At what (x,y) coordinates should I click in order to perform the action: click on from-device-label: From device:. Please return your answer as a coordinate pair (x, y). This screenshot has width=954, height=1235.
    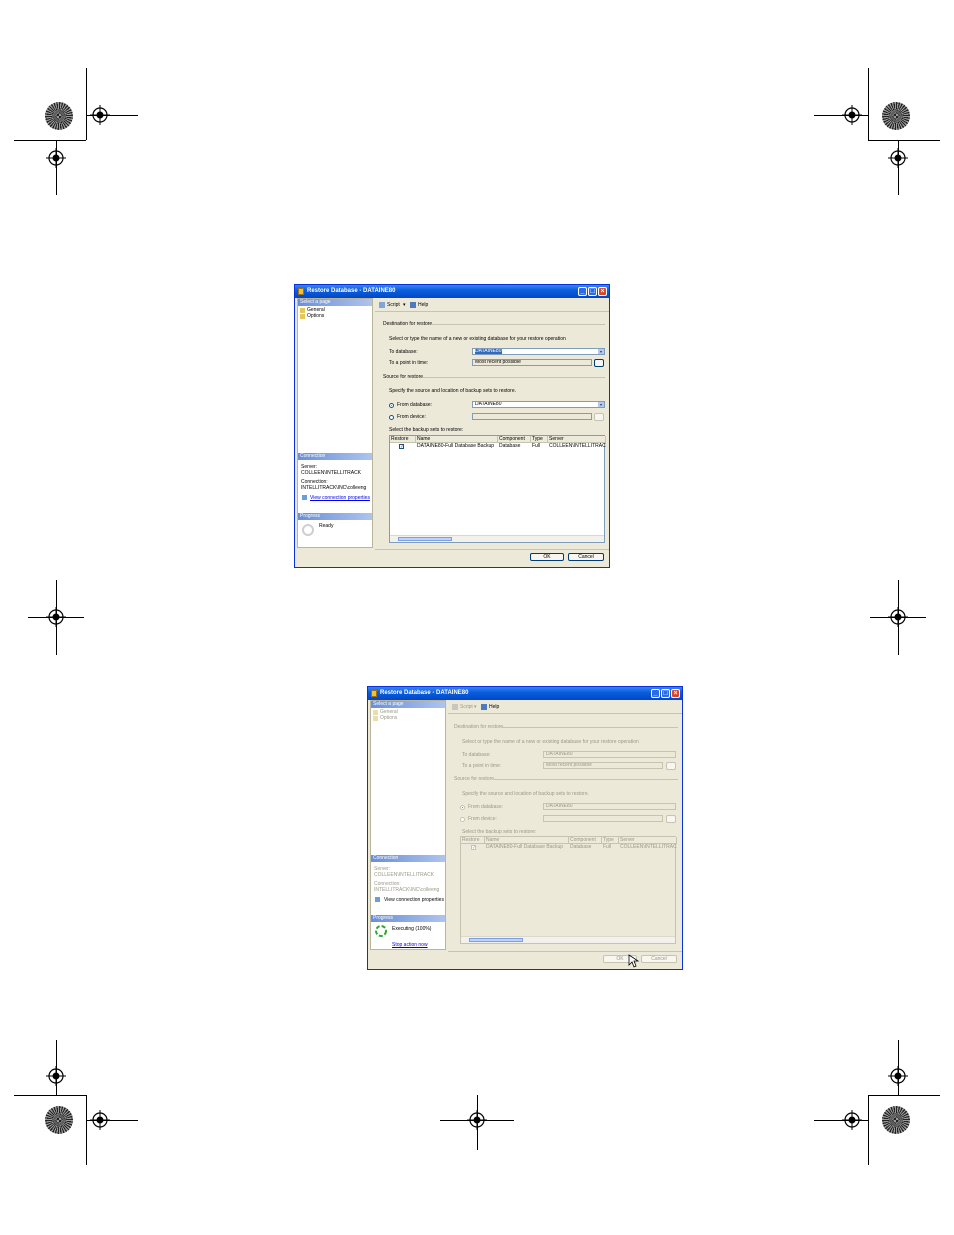
    Looking at the image, I should click on (482, 819).